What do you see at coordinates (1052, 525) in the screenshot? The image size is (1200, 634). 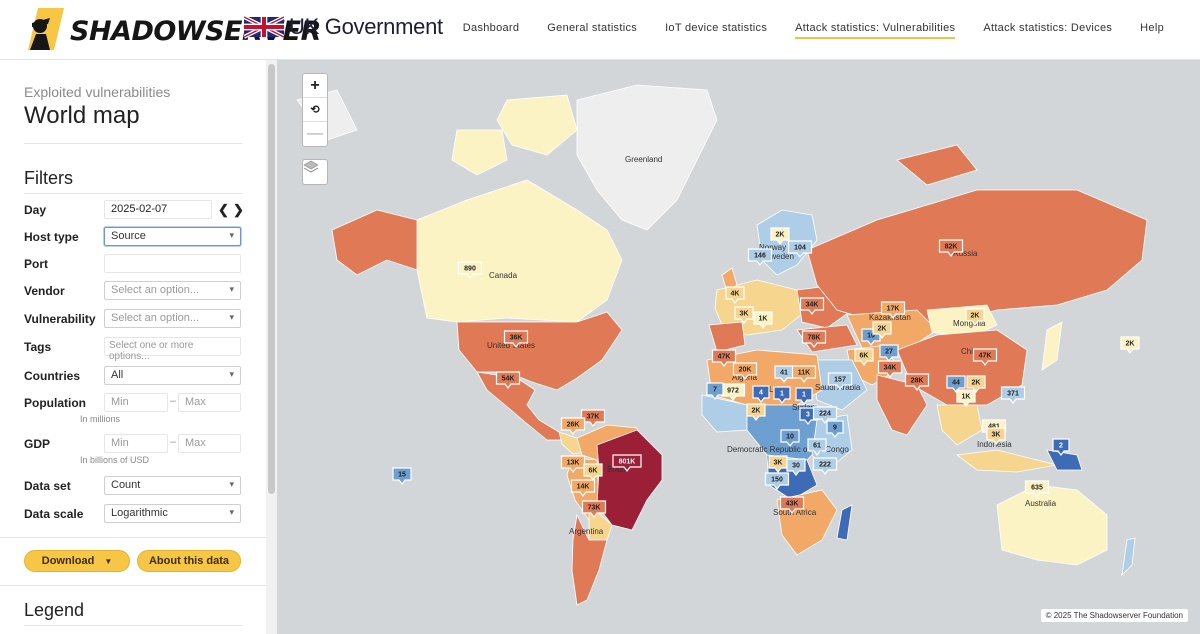 I see `country-australia` at bounding box center [1052, 525].